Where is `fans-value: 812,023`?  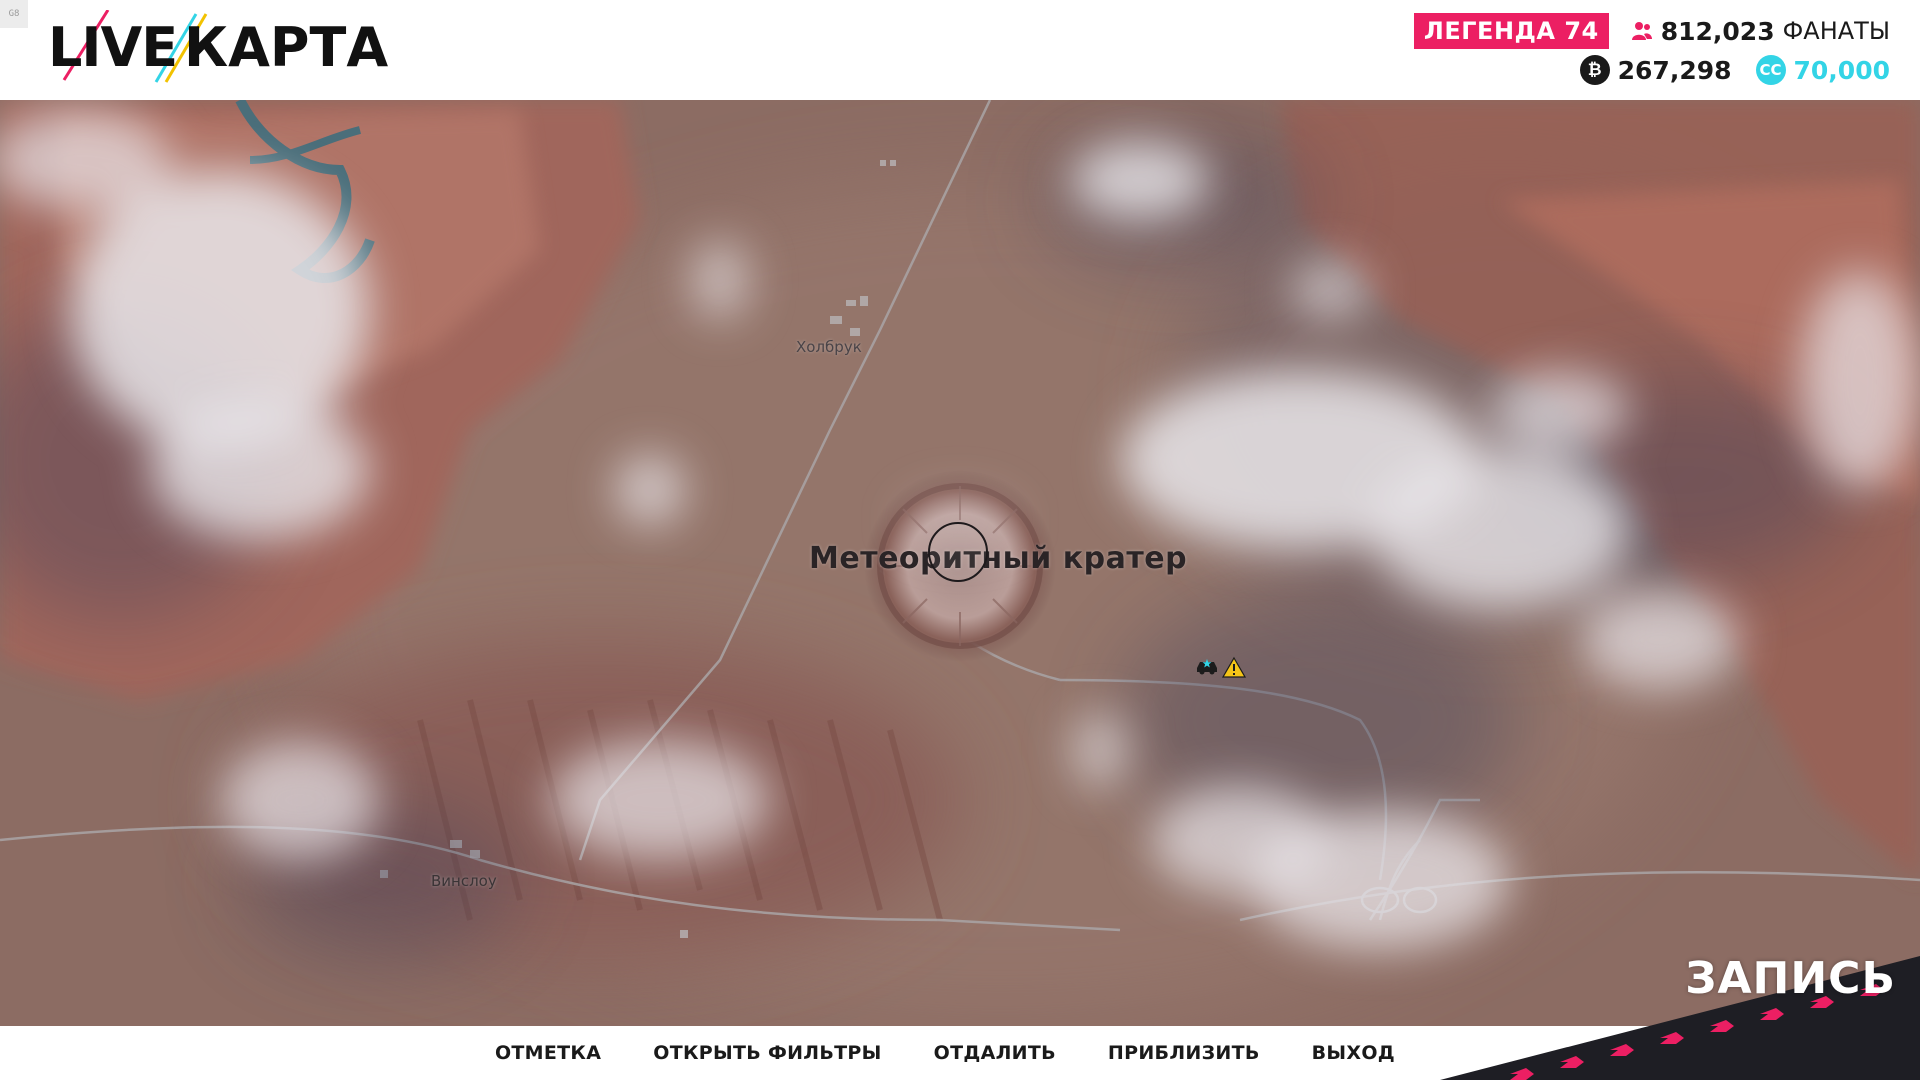 fans-value: 812,023 is located at coordinates (1717, 31).